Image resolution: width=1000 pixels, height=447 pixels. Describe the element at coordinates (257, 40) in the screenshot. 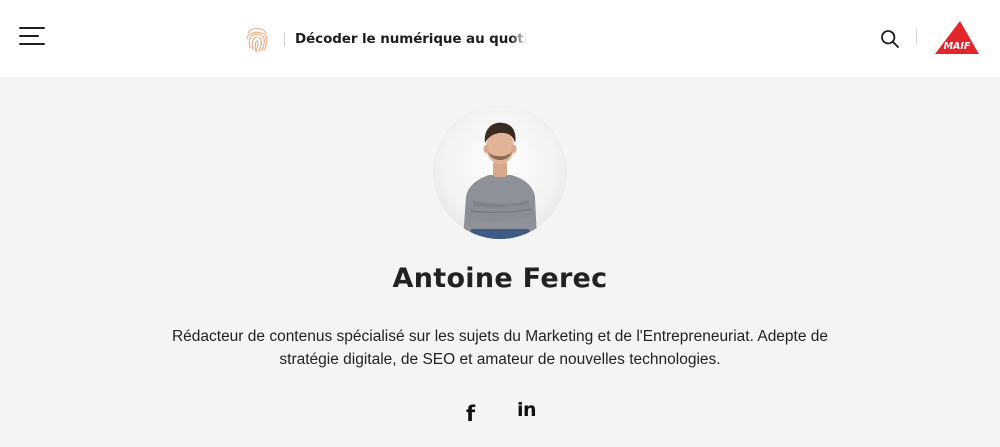

I see `fingerprint-icon` at that location.